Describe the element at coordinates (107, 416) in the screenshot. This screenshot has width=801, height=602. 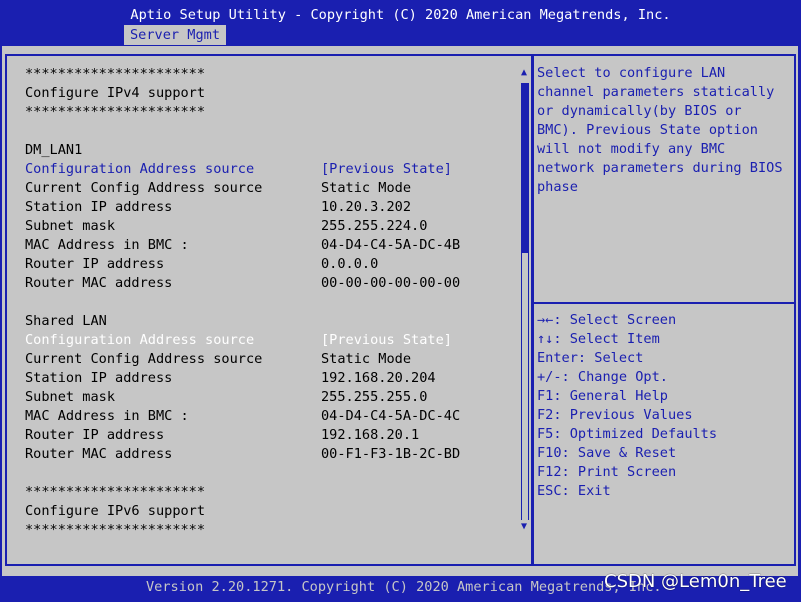
I see `shared-lan-mac-bmc-label: MAC Address in BMC :` at that location.